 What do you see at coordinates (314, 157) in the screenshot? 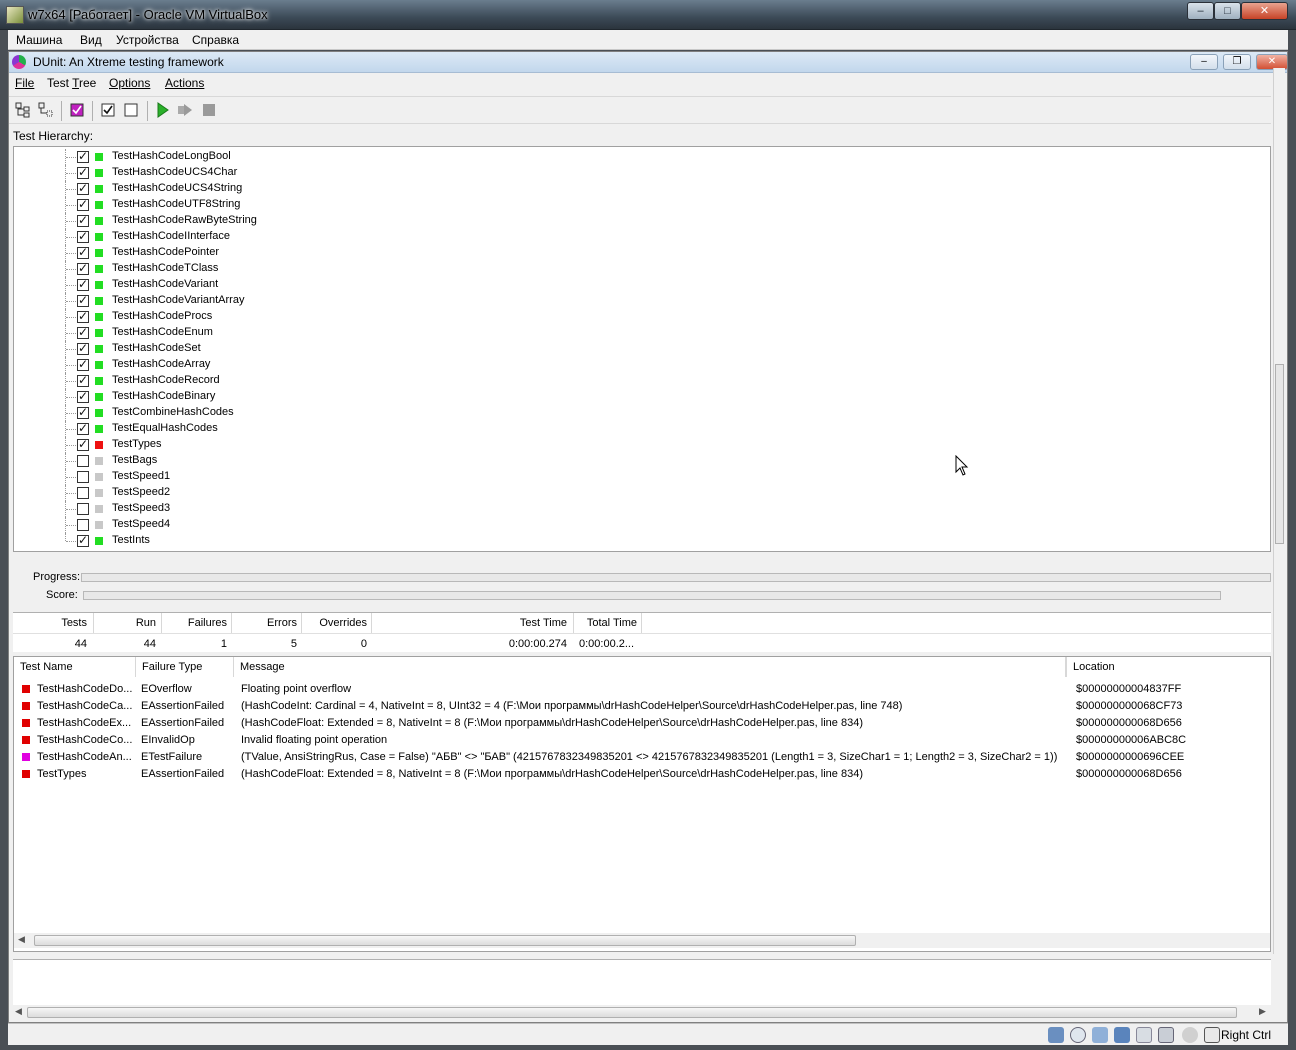
I see `tree-item: TestHashCodeLongBool` at bounding box center [314, 157].